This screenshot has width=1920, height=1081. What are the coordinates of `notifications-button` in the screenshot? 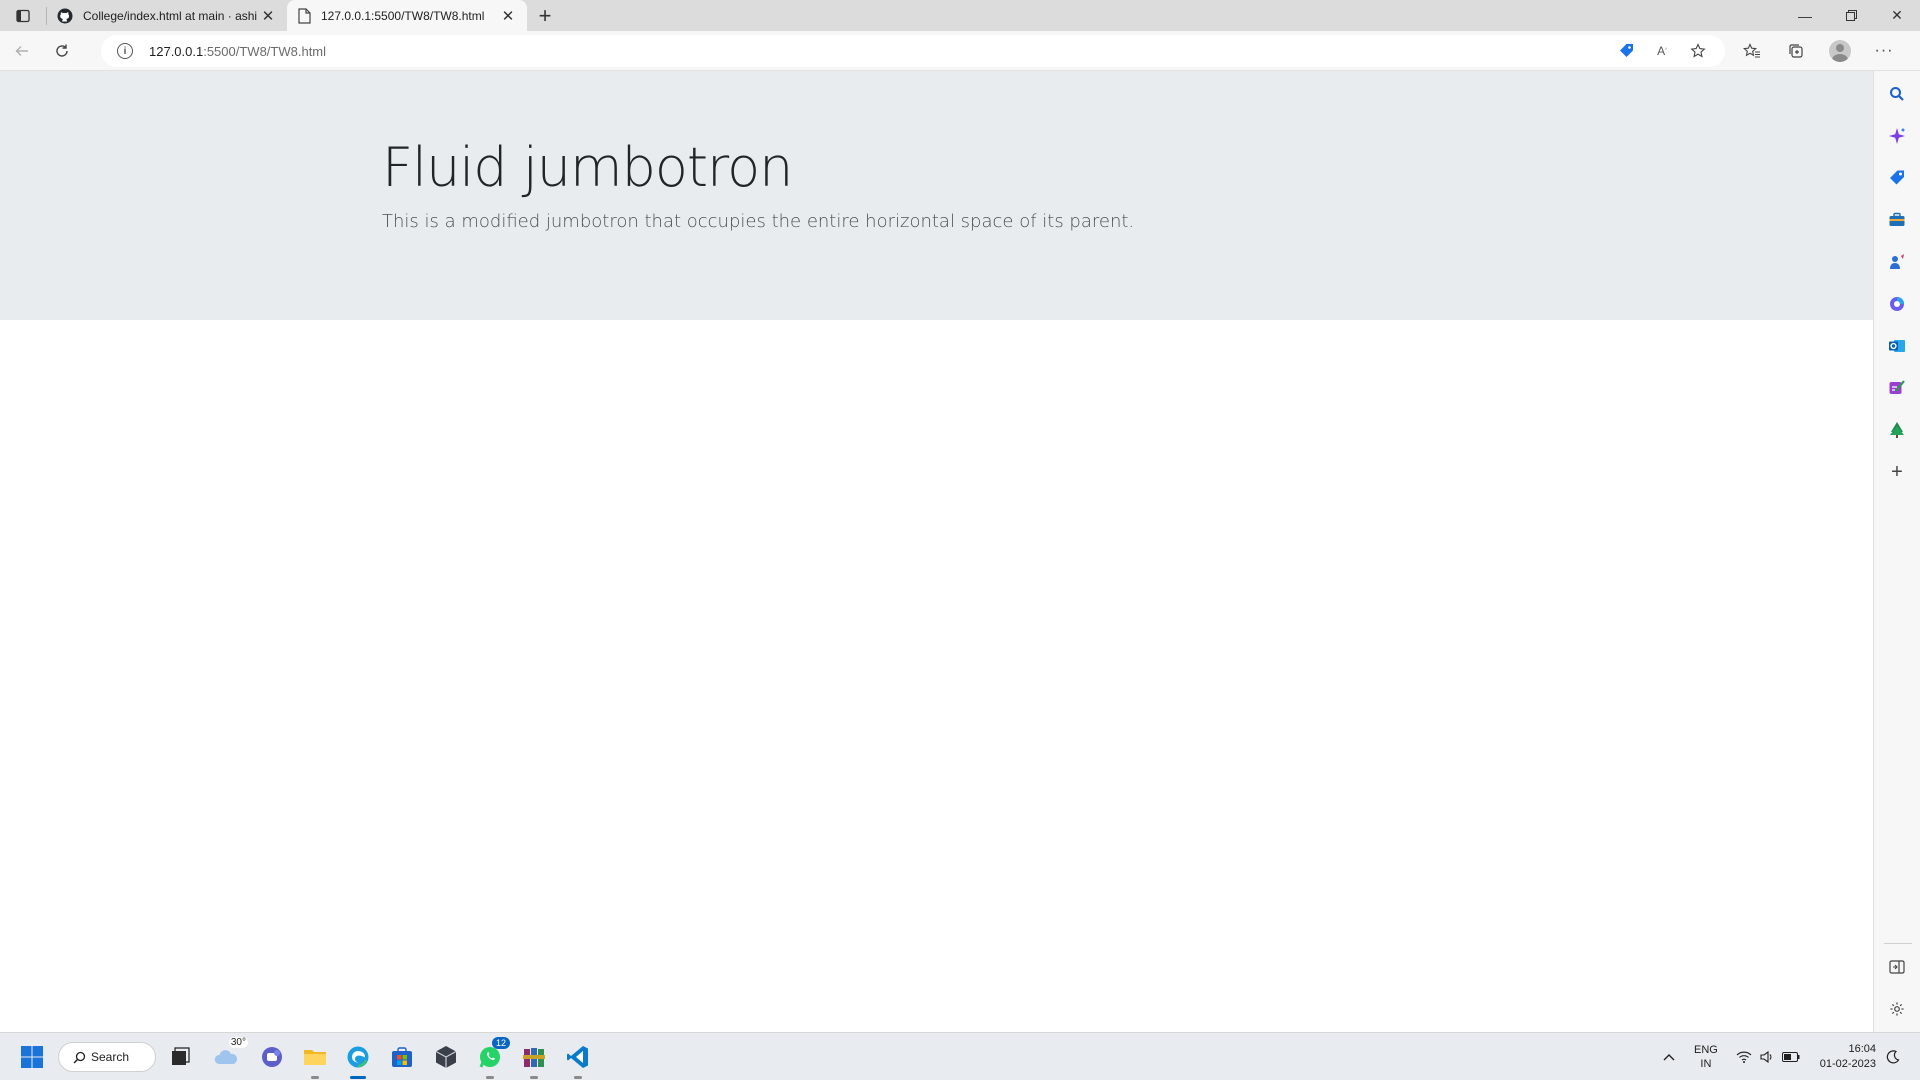 It's located at (1893, 1057).